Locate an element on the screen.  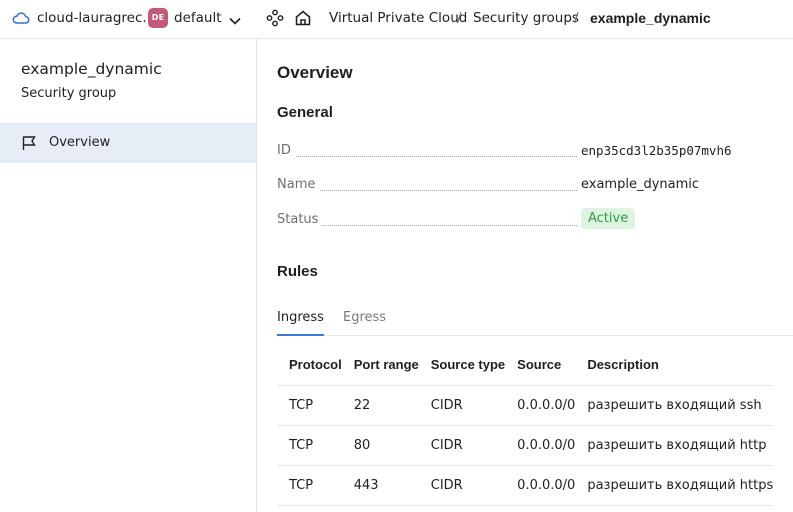
flag-icon is located at coordinates (29, 143).